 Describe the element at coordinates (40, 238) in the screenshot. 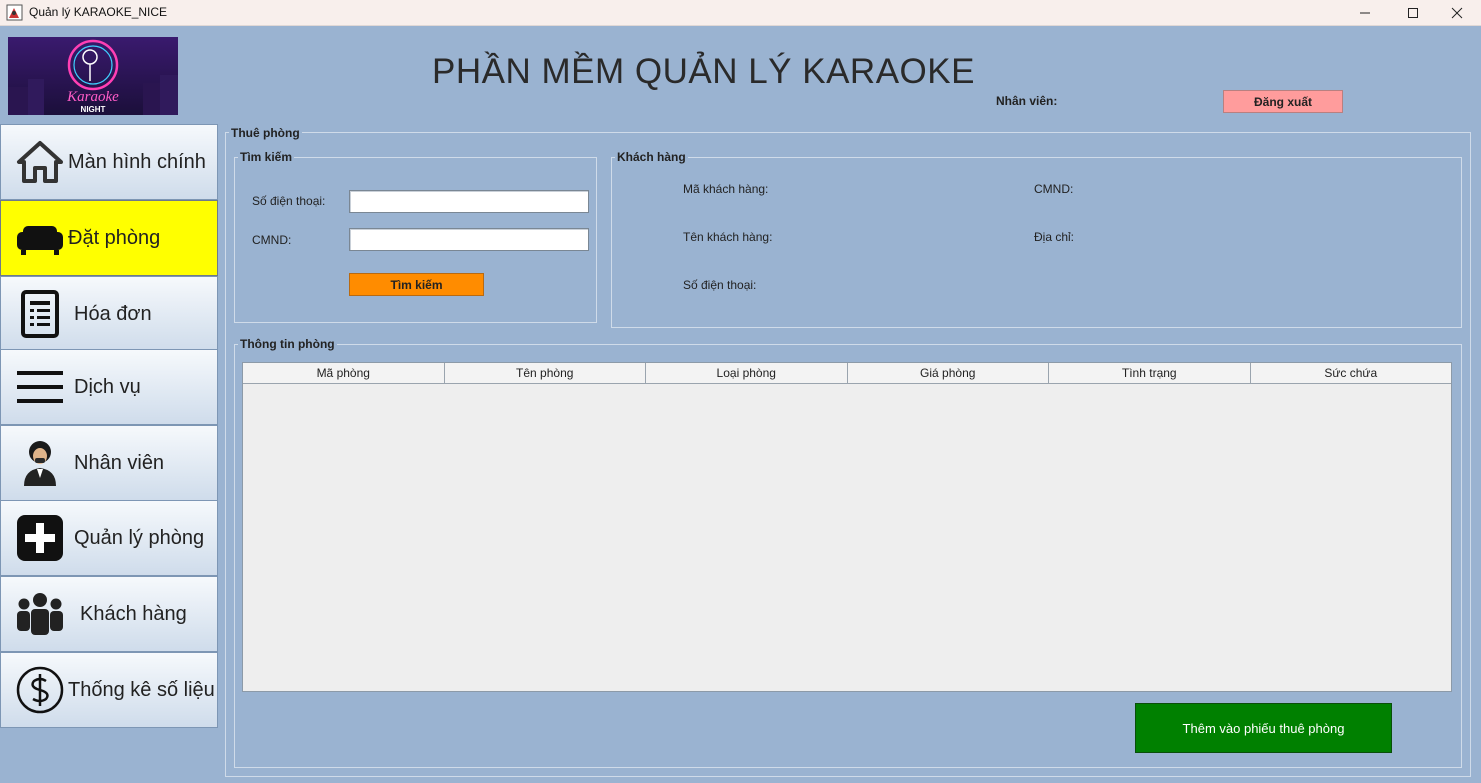

I see `sofa-icon` at that location.